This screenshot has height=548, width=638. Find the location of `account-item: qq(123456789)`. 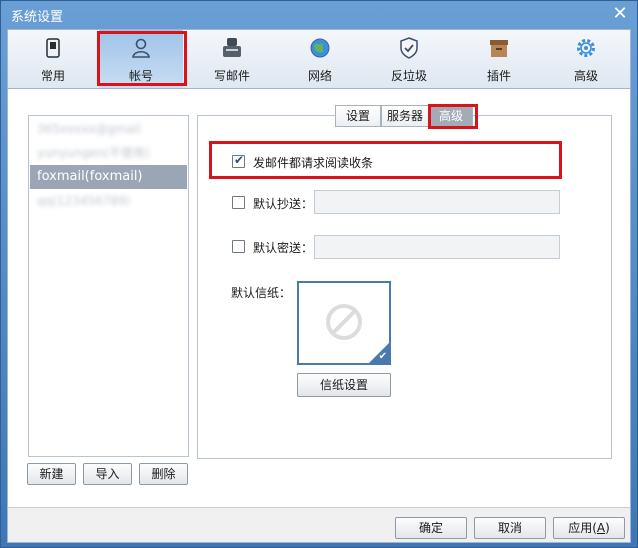

account-item: qq(123456789) is located at coordinates (108, 201).